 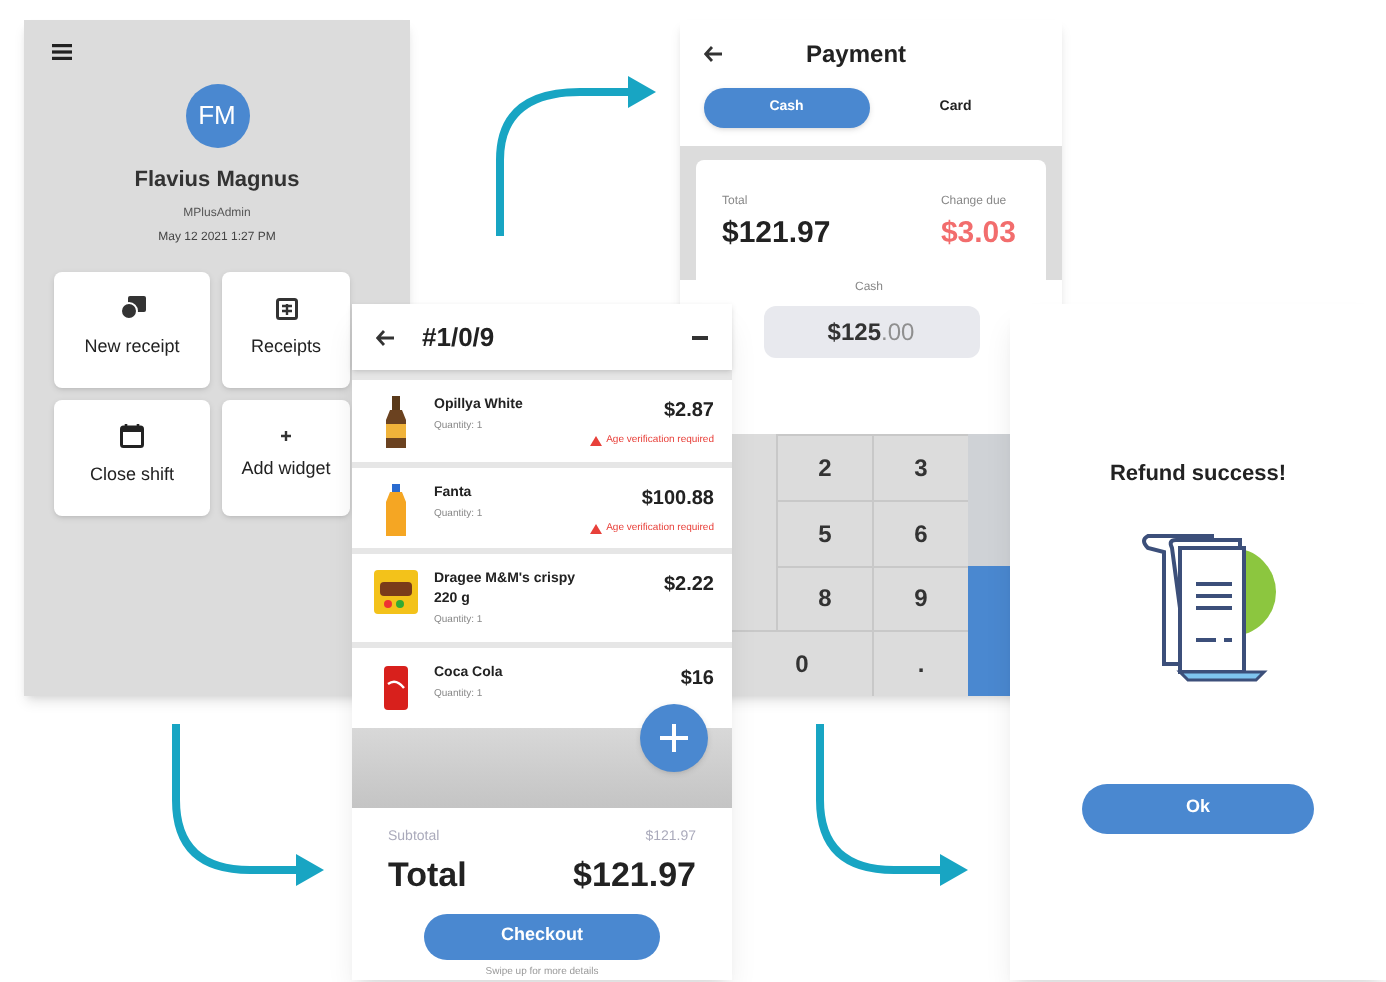 I want to click on checkout-button: Checkout, so click(x=542, y=936).